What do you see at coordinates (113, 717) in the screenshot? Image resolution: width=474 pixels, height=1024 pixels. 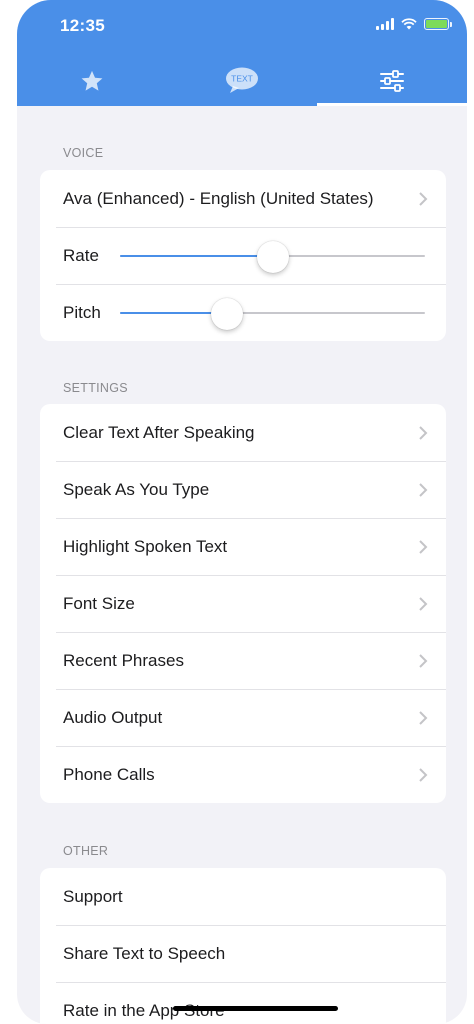 I see `settings-item-label: Audio Output` at bounding box center [113, 717].